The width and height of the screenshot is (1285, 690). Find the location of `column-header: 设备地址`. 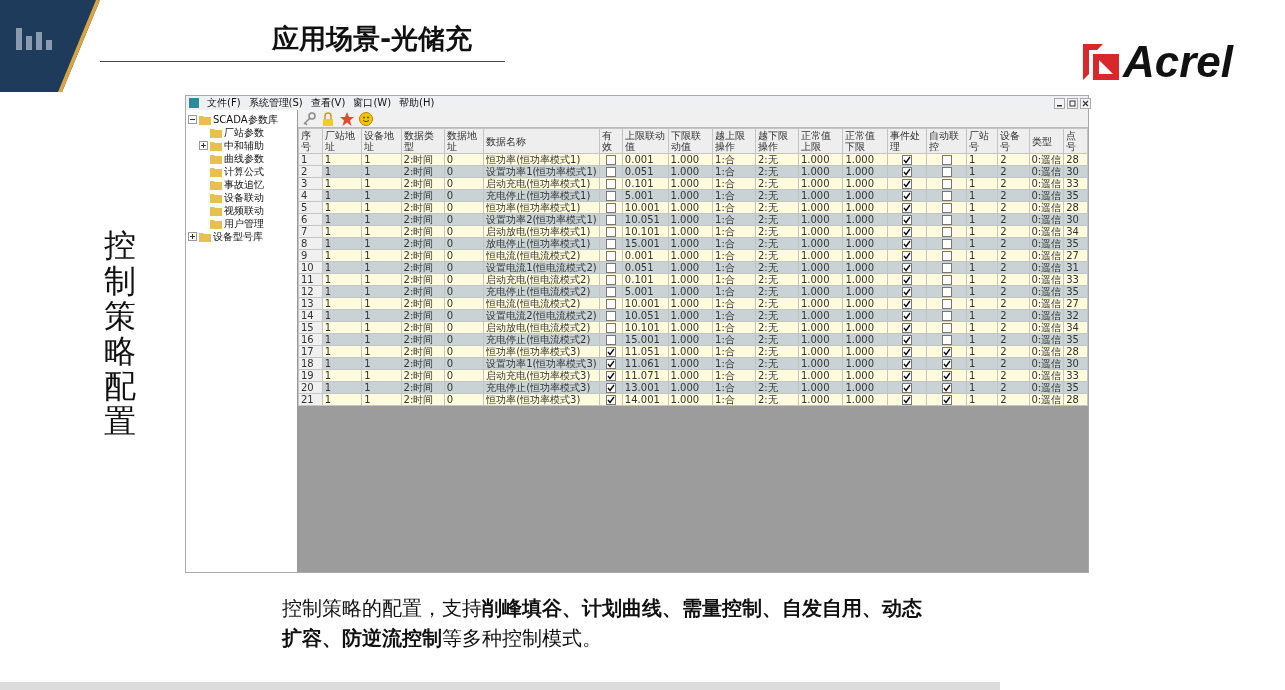

column-header: 设备地址 is located at coordinates (381, 141).